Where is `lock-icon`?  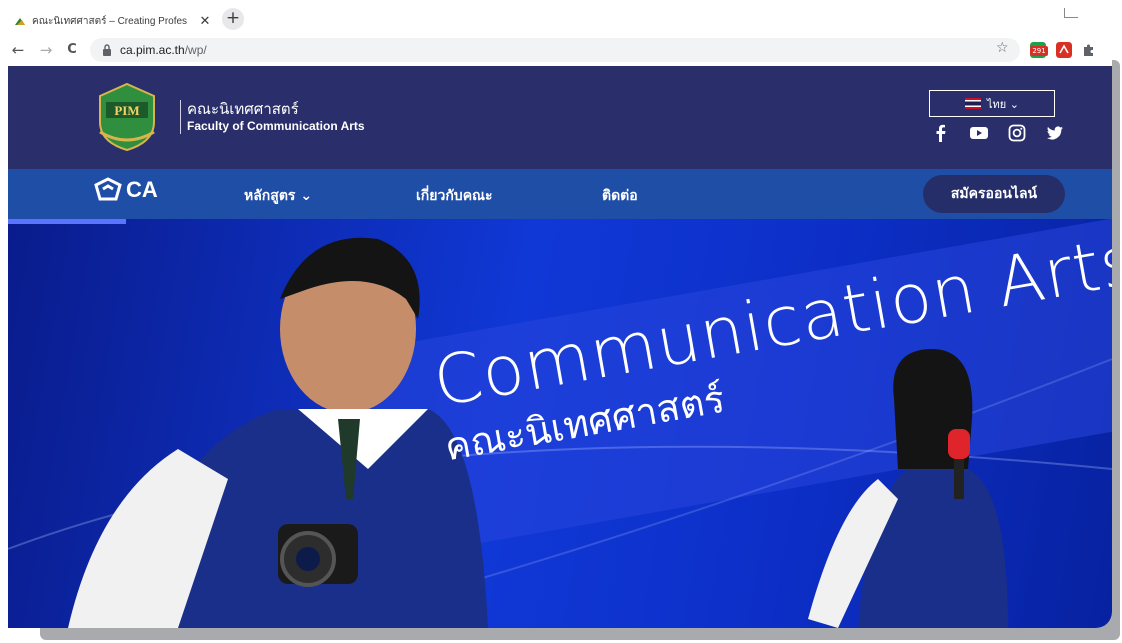 lock-icon is located at coordinates (107, 50).